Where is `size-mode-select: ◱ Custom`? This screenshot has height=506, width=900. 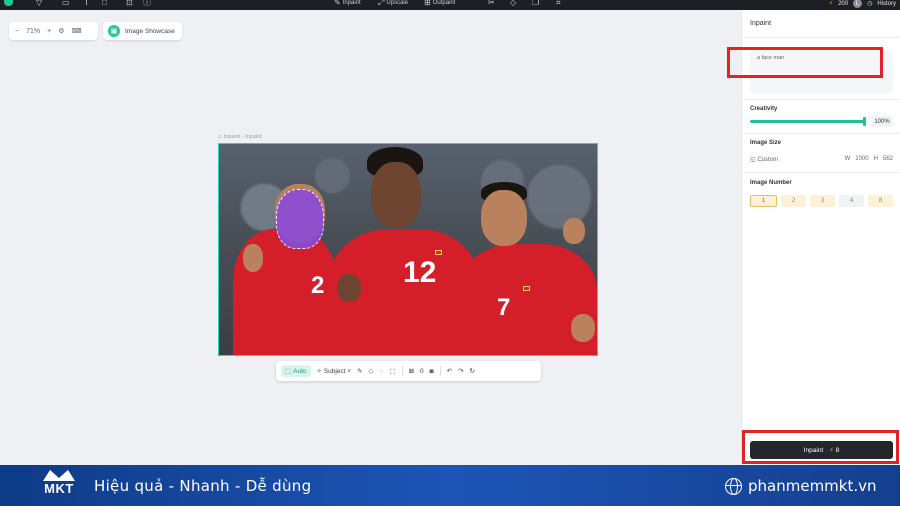
size-mode-select: ◱ Custom is located at coordinates (764, 159).